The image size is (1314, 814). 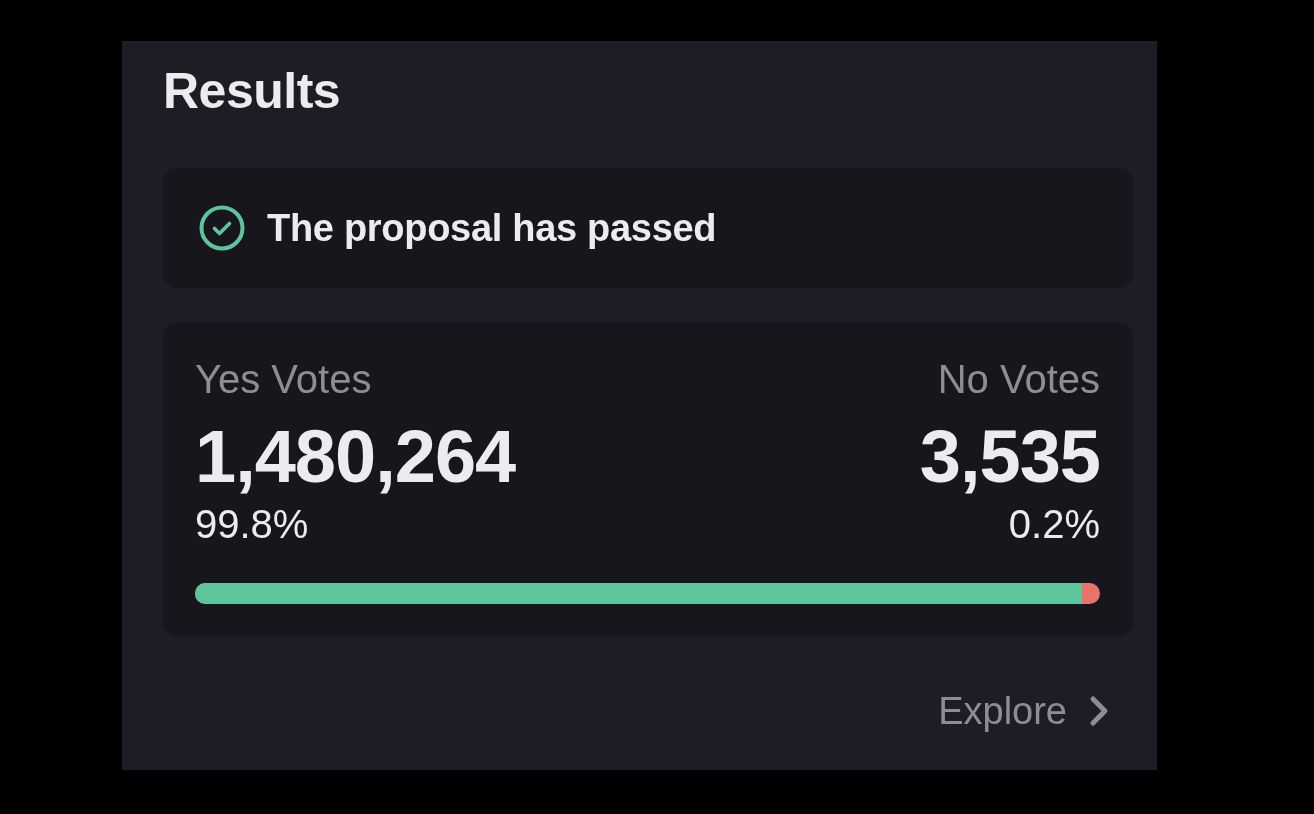 I want to click on explore-link: Explore, so click(x=1024, y=711).